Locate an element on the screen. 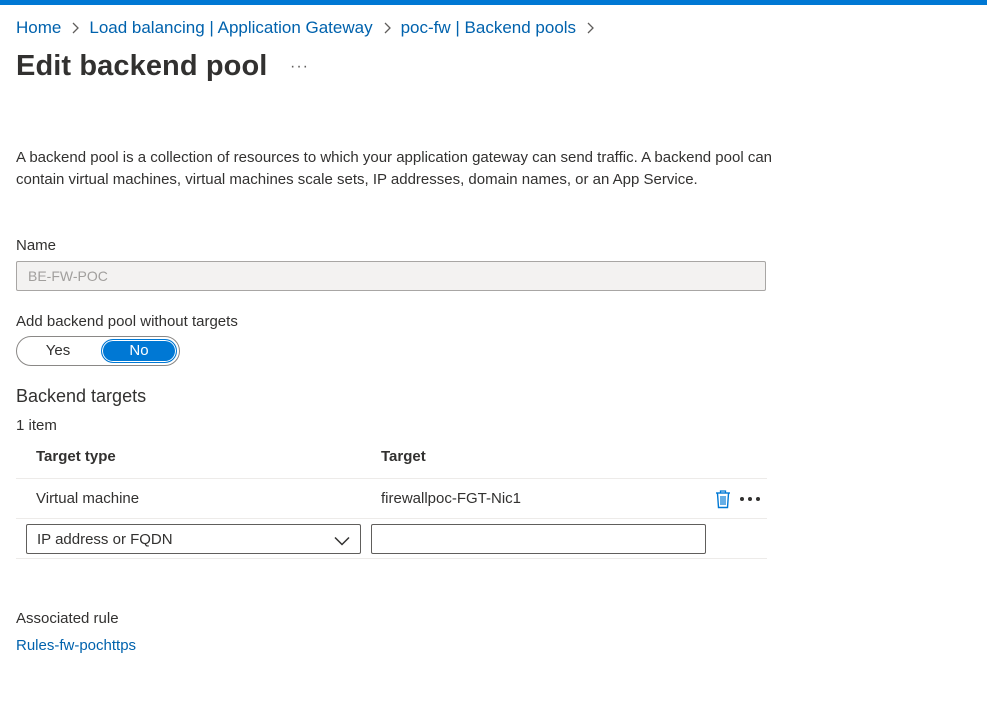  without-targets-label: Add backend pool without targets is located at coordinates (127, 321).